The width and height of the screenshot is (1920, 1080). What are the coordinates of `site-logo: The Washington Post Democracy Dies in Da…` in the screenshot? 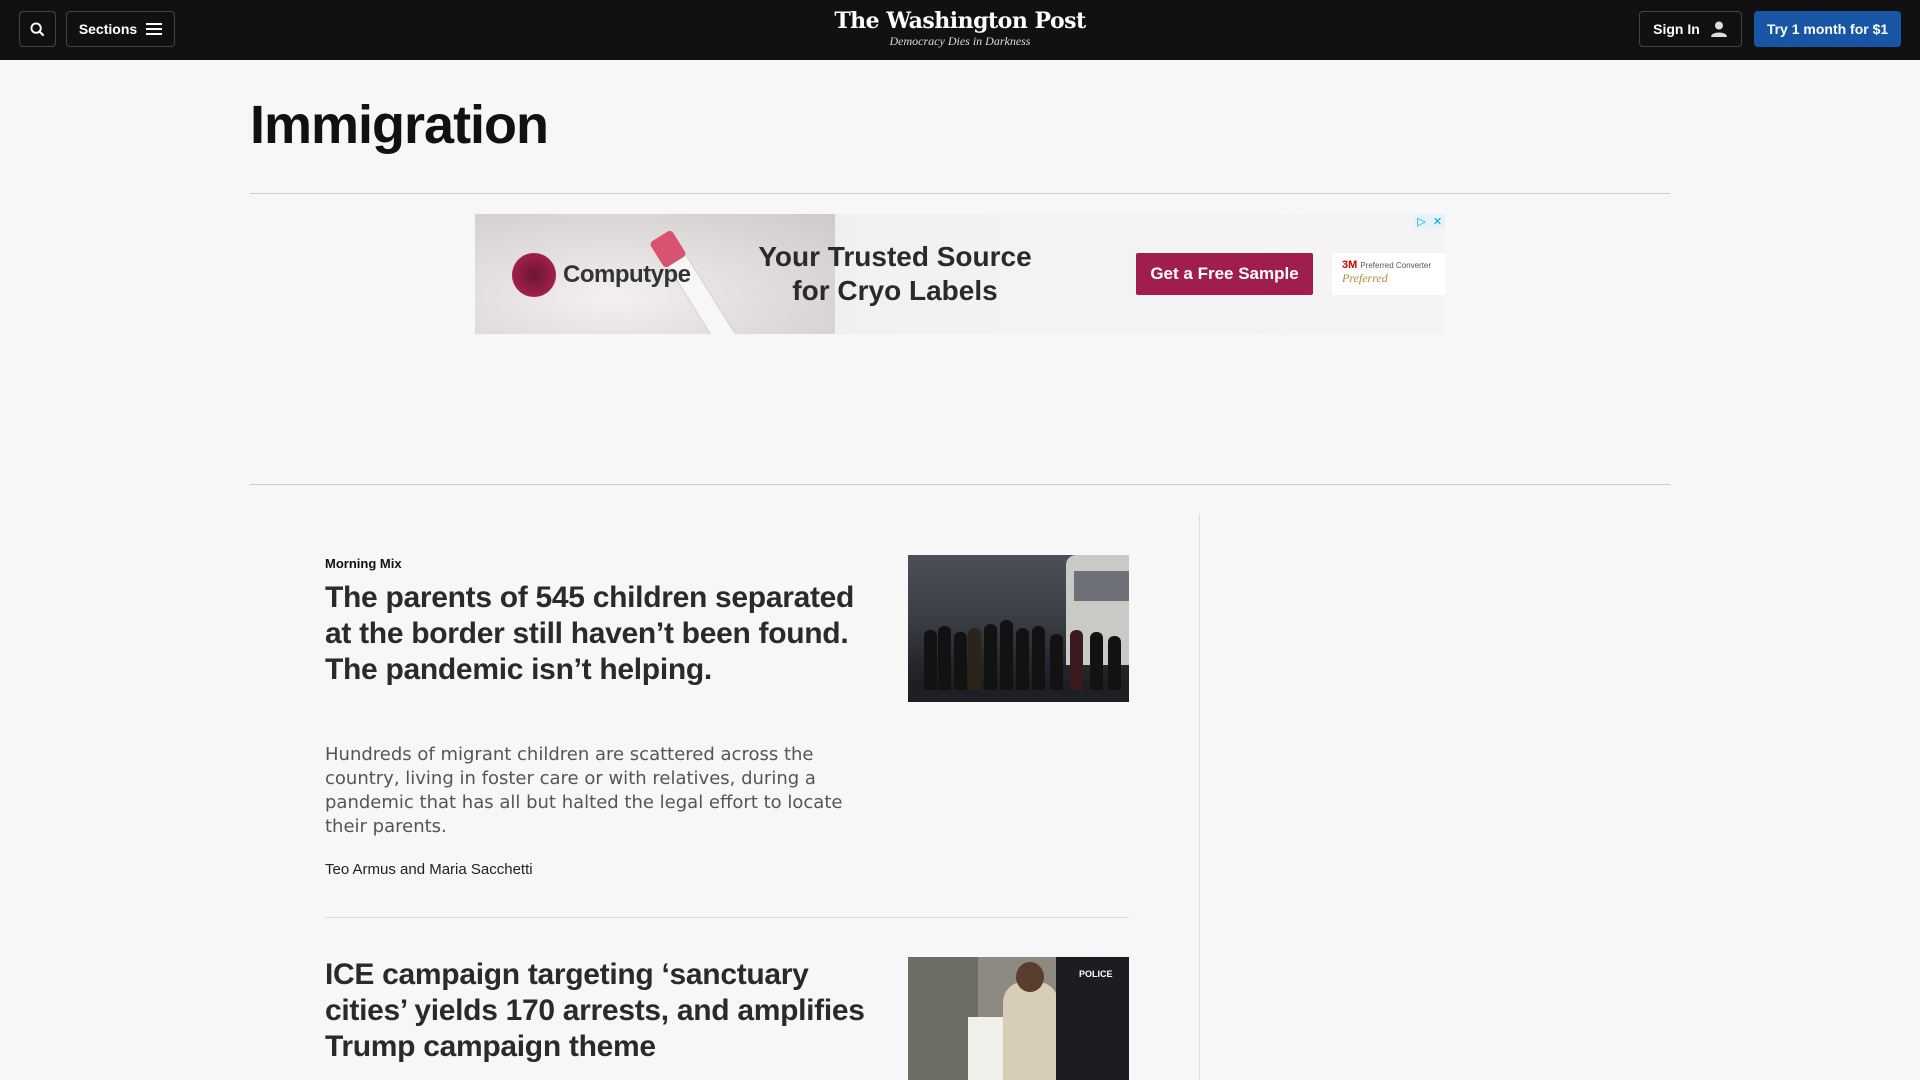 It's located at (960, 28).